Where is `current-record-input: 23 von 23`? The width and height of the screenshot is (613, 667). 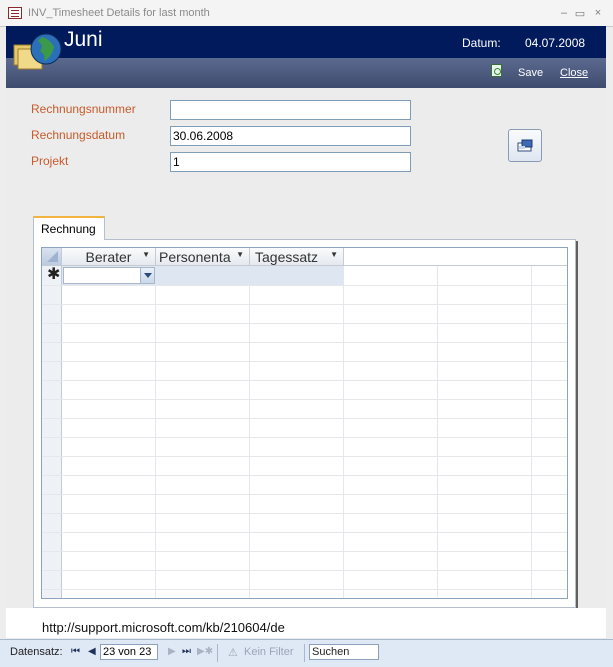 current-record-input: 23 von 23 is located at coordinates (129, 652).